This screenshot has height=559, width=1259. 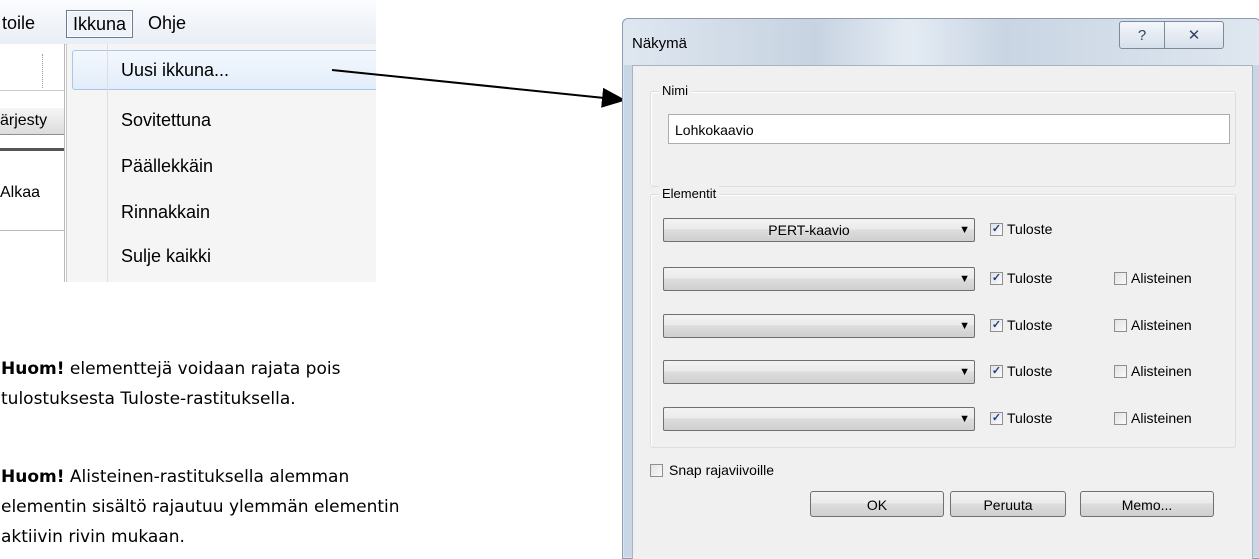 What do you see at coordinates (167, 23) in the screenshot?
I see `menu-ohje: Ohje` at bounding box center [167, 23].